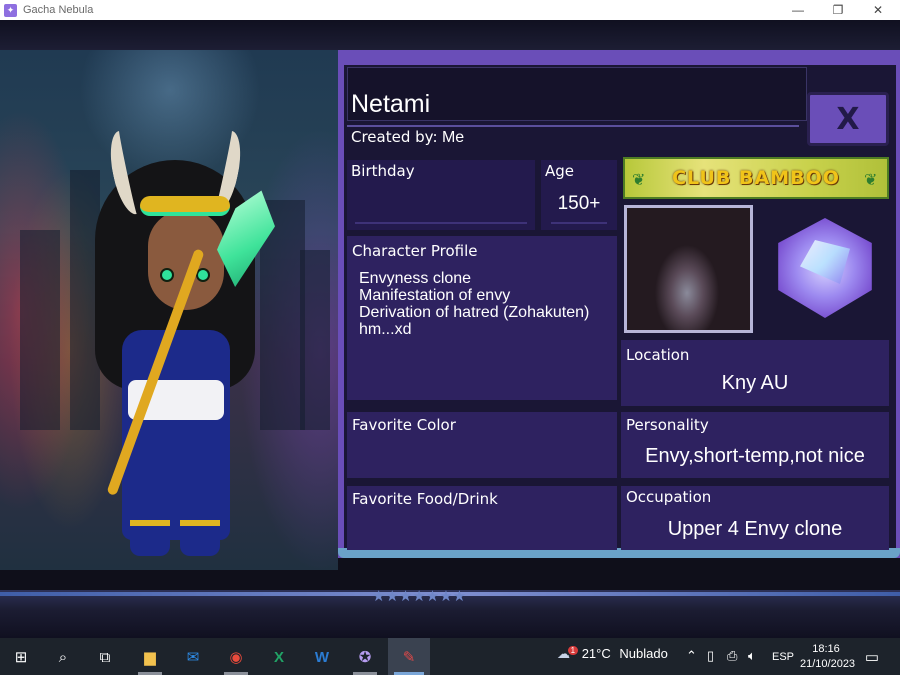  Describe the element at coordinates (450, 10) in the screenshot. I see `window-title-bar: ✦ Gacha Nebula — ❐ ✕` at that location.